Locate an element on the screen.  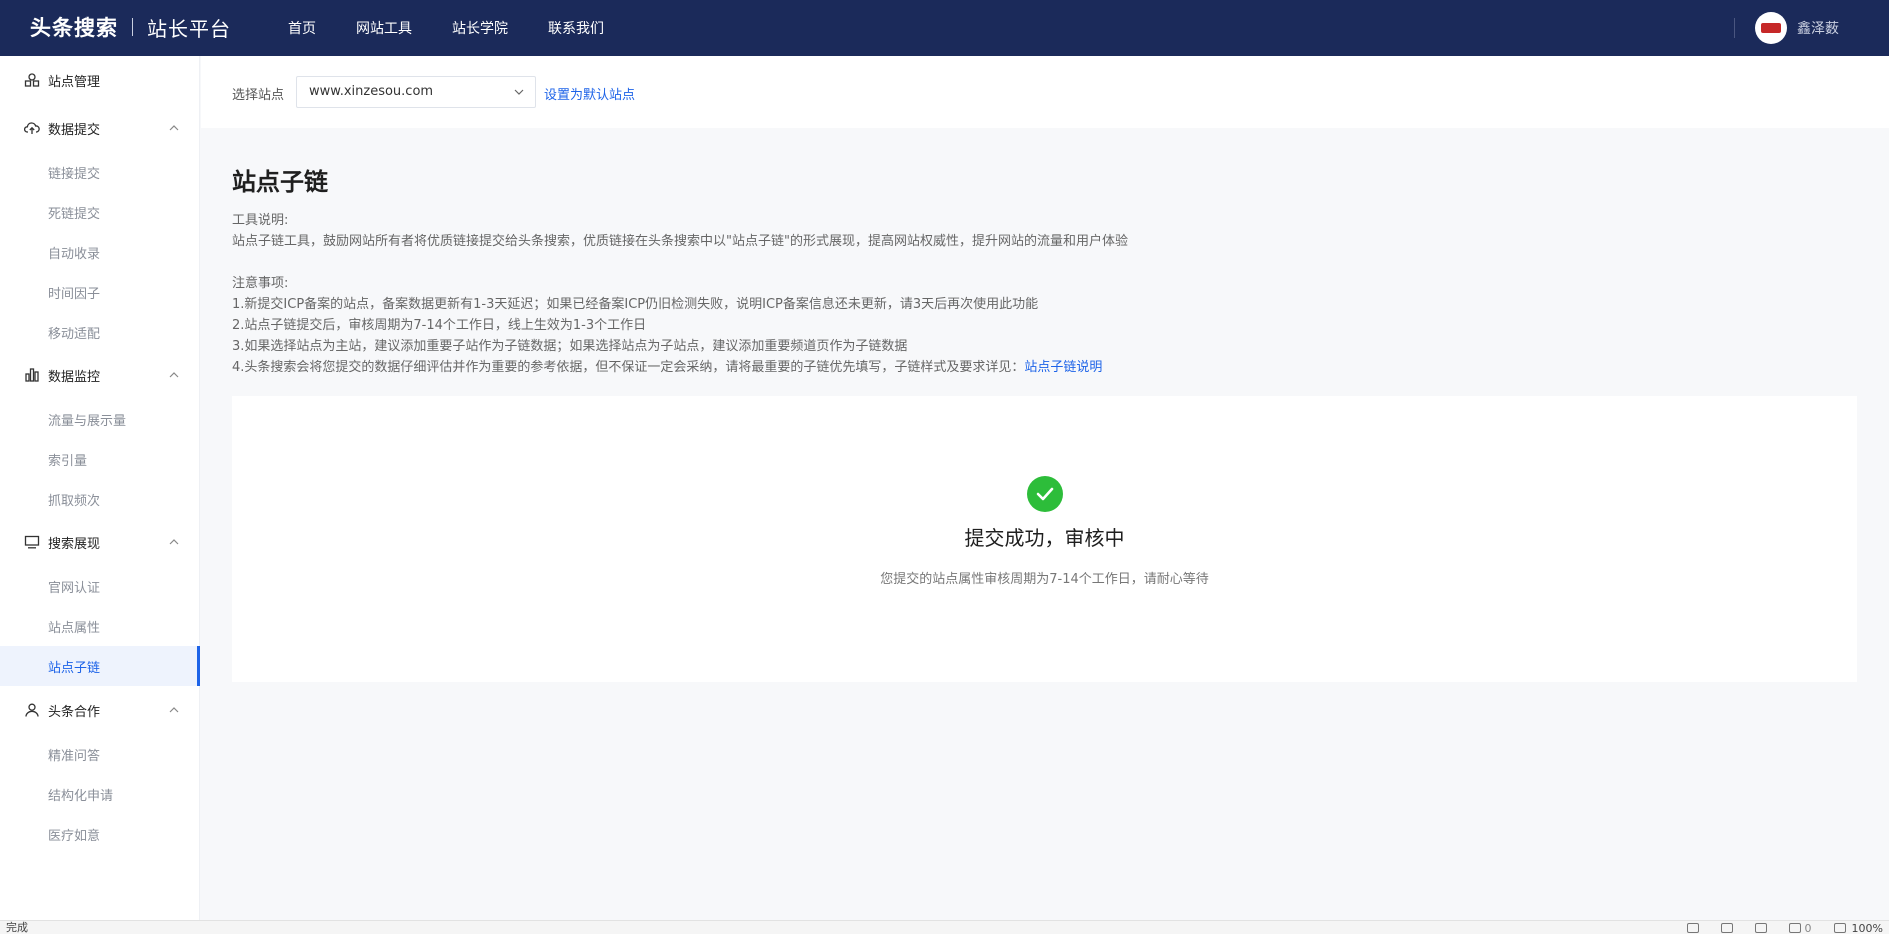
sidebar-item-medical-ruyi: 医疗如意 is located at coordinates (100, 834).